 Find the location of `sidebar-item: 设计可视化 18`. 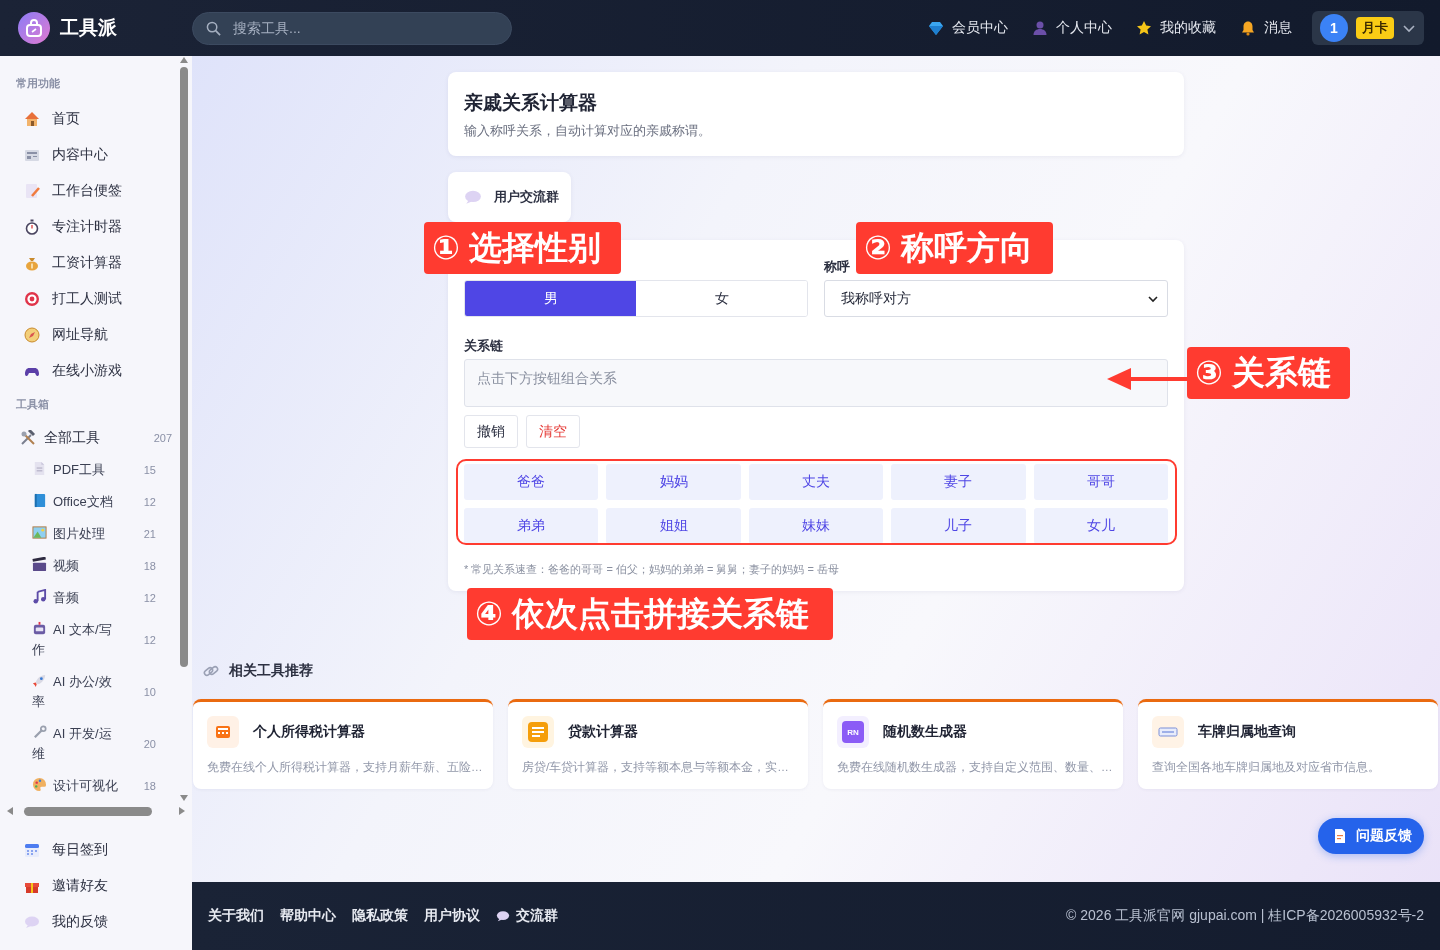

sidebar-item: 设计可视化 18 is located at coordinates (96, 786).